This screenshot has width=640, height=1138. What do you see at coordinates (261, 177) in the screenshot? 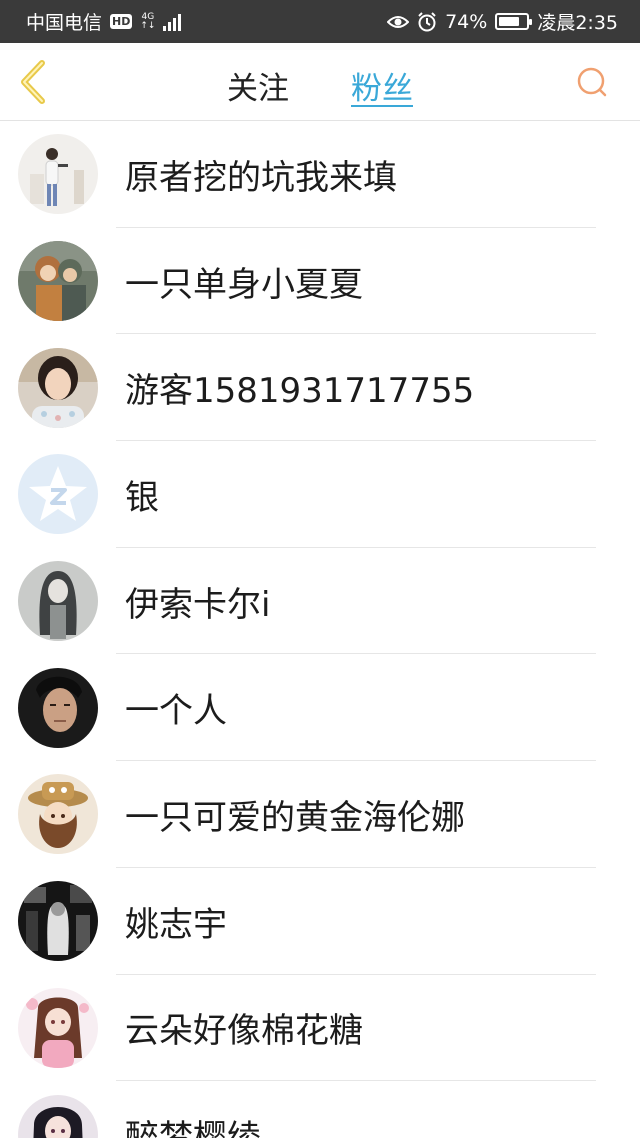
I see `follower-name: 原者挖的坑我来填` at bounding box center [261, 177].